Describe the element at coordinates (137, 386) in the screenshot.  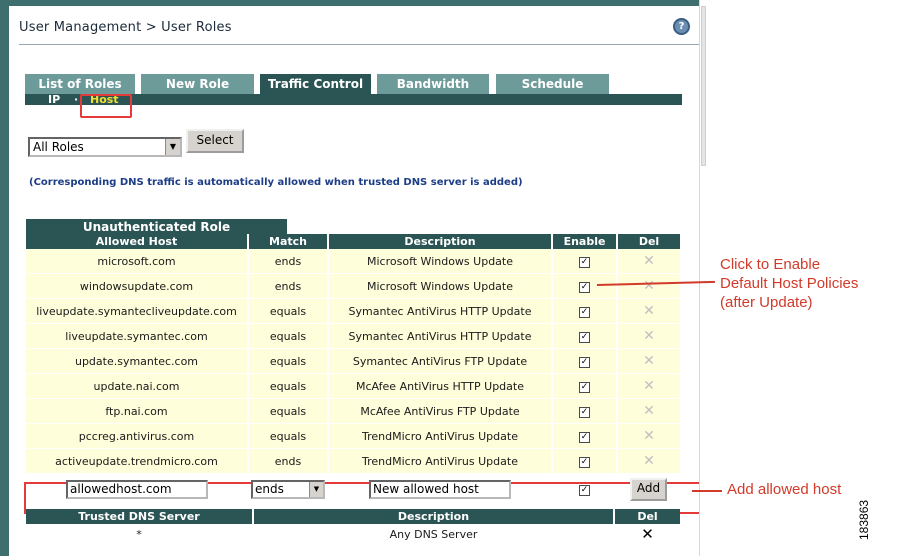
I see `allowed-host-cell: update.nai.com` at that location.